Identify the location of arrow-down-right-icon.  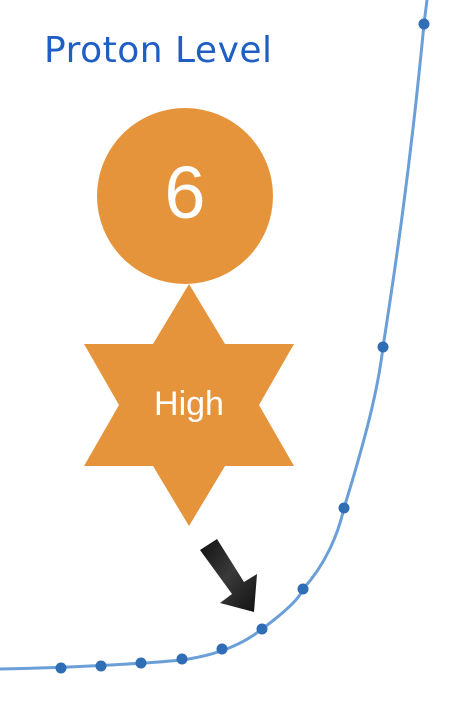
(228, 575).